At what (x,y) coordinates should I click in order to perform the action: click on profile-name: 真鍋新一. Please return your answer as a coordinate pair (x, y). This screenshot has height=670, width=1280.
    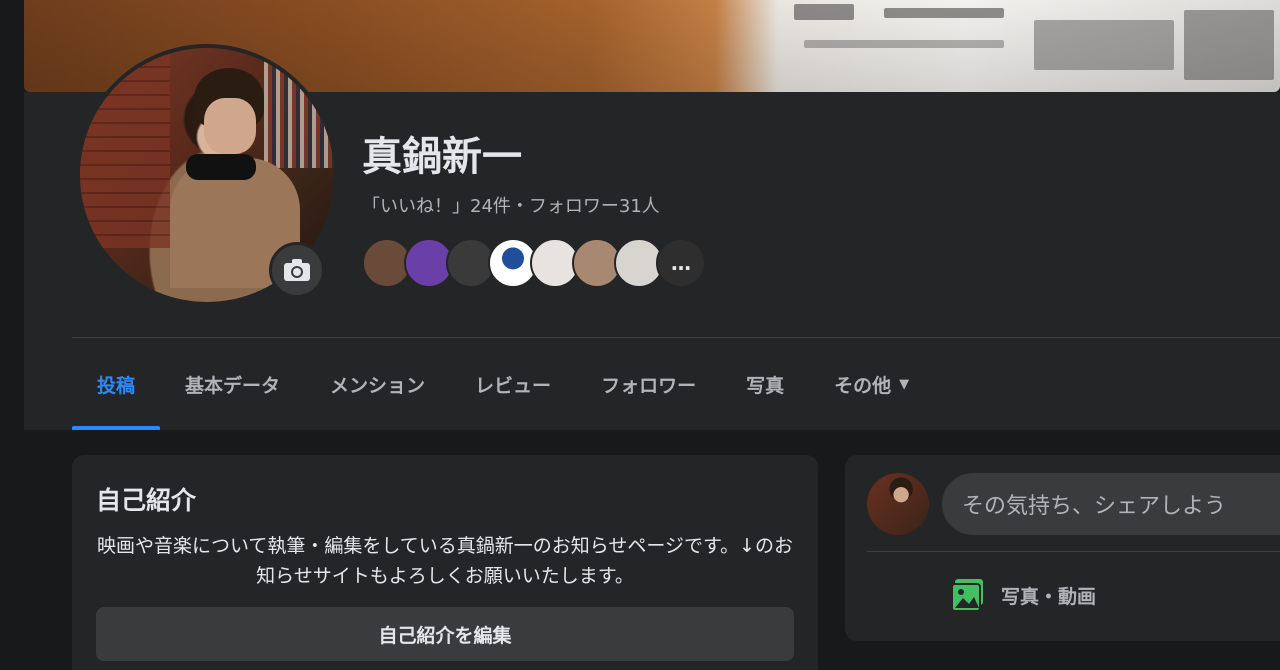
    Looking at the image, I should click on (442, 157).